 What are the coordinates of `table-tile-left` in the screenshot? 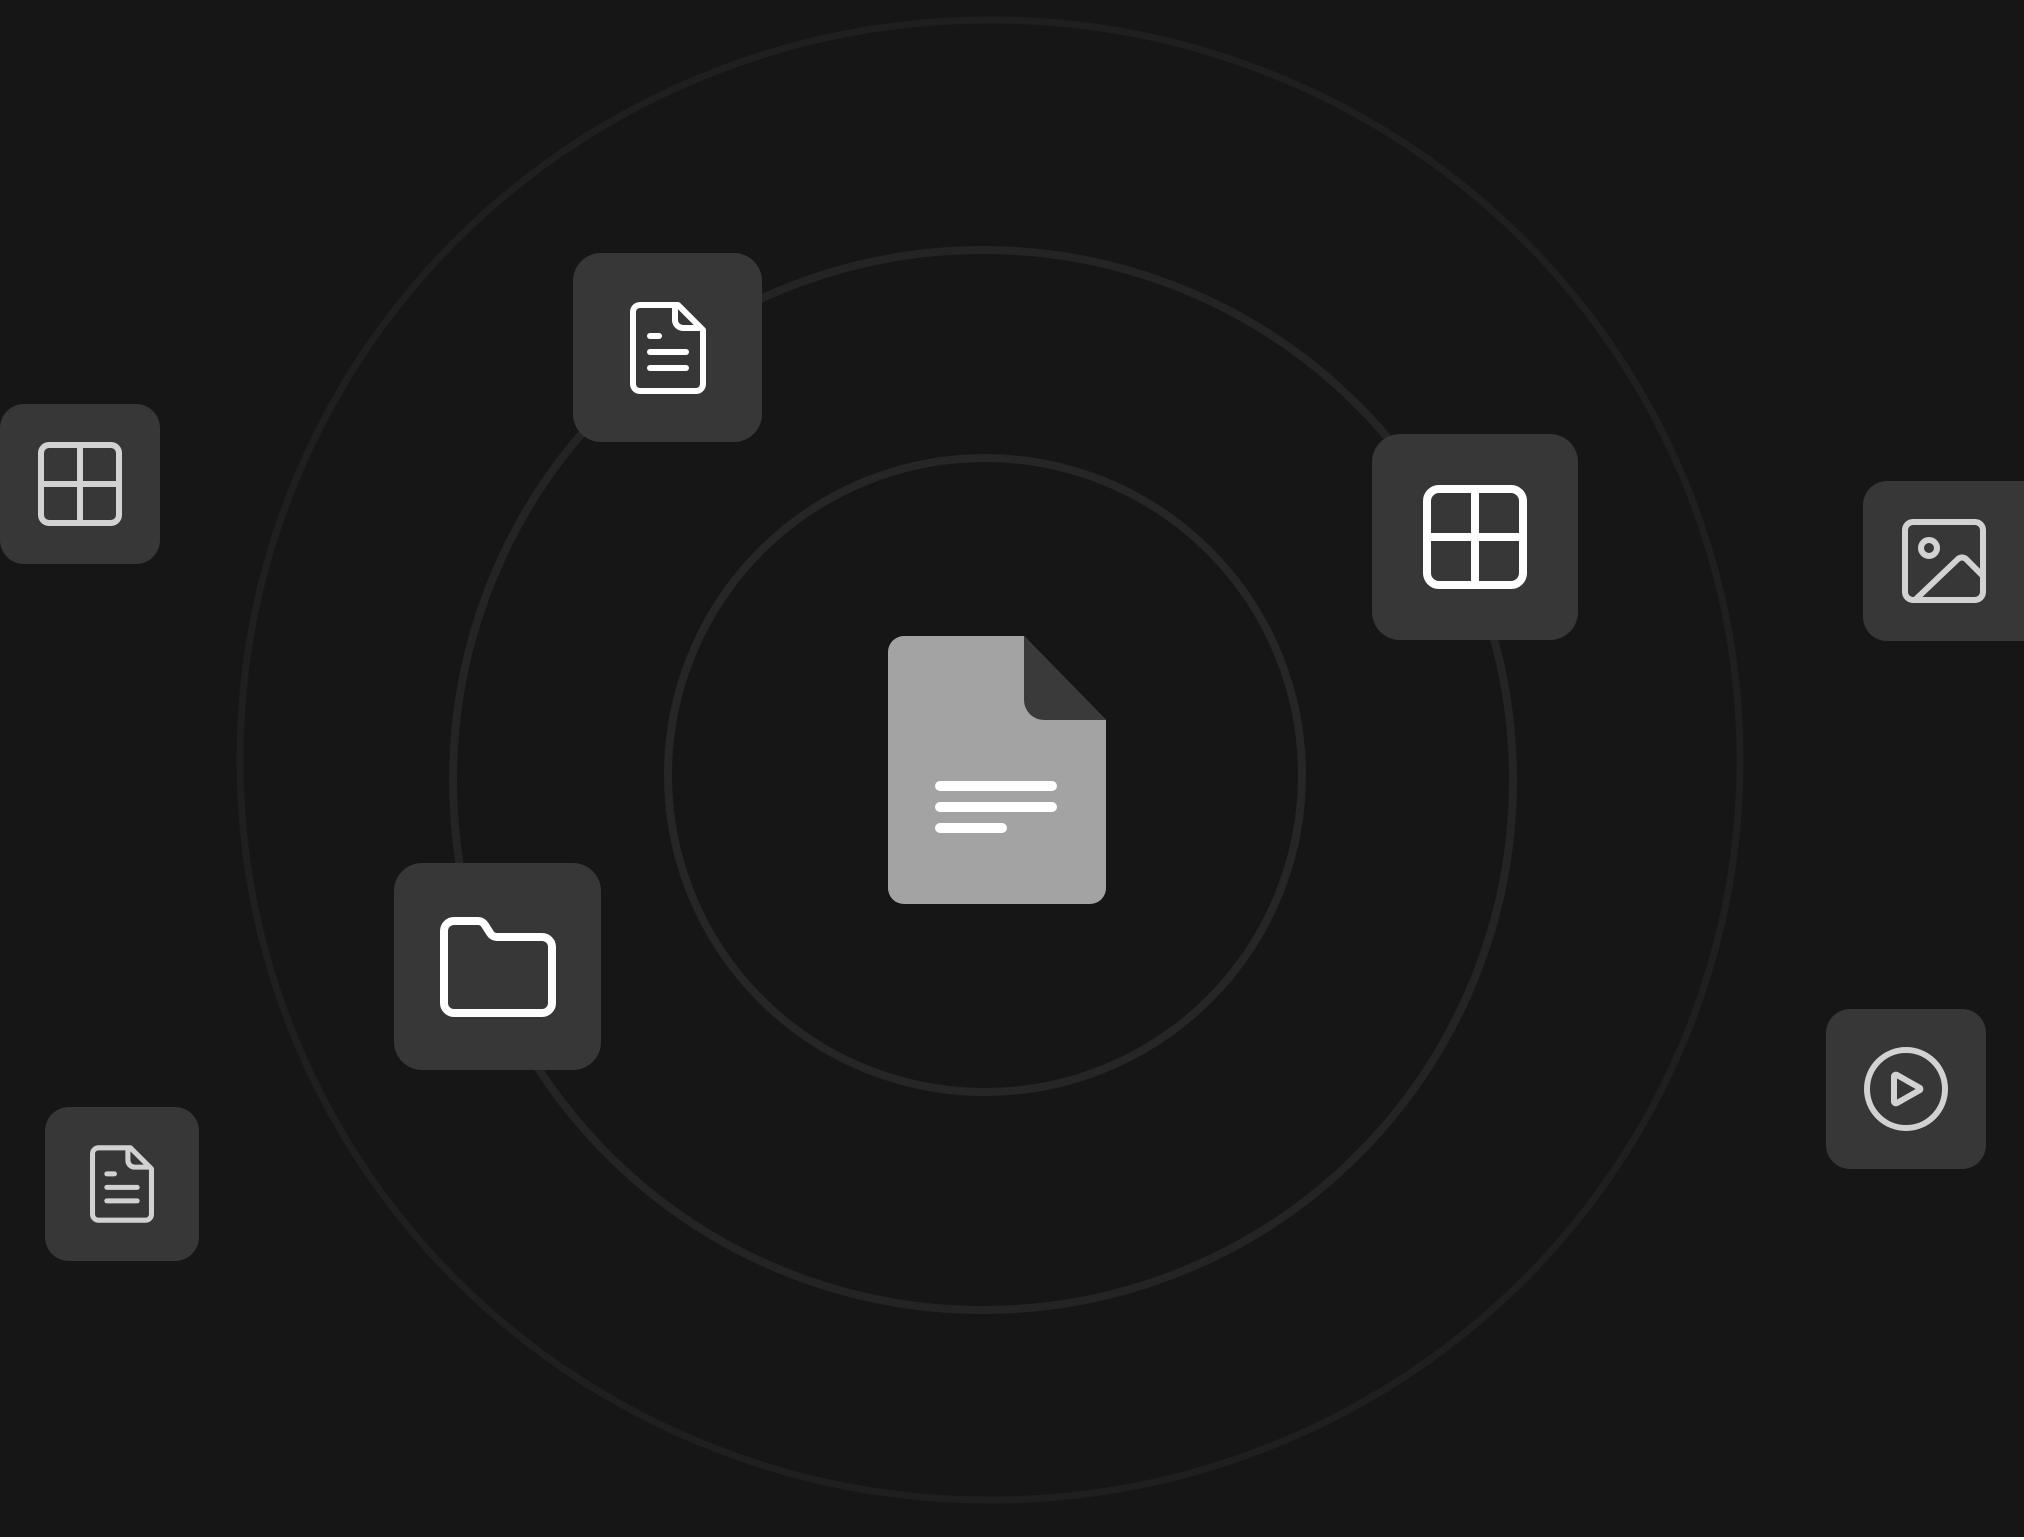 It's located at (80, 484).